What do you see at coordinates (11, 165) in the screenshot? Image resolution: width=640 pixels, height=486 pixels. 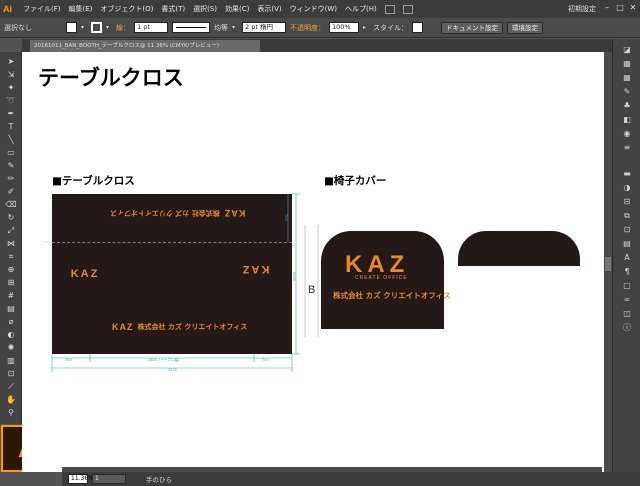 I see `paintbrush-tool-icon: ✎` at bounding box center [11, 165].